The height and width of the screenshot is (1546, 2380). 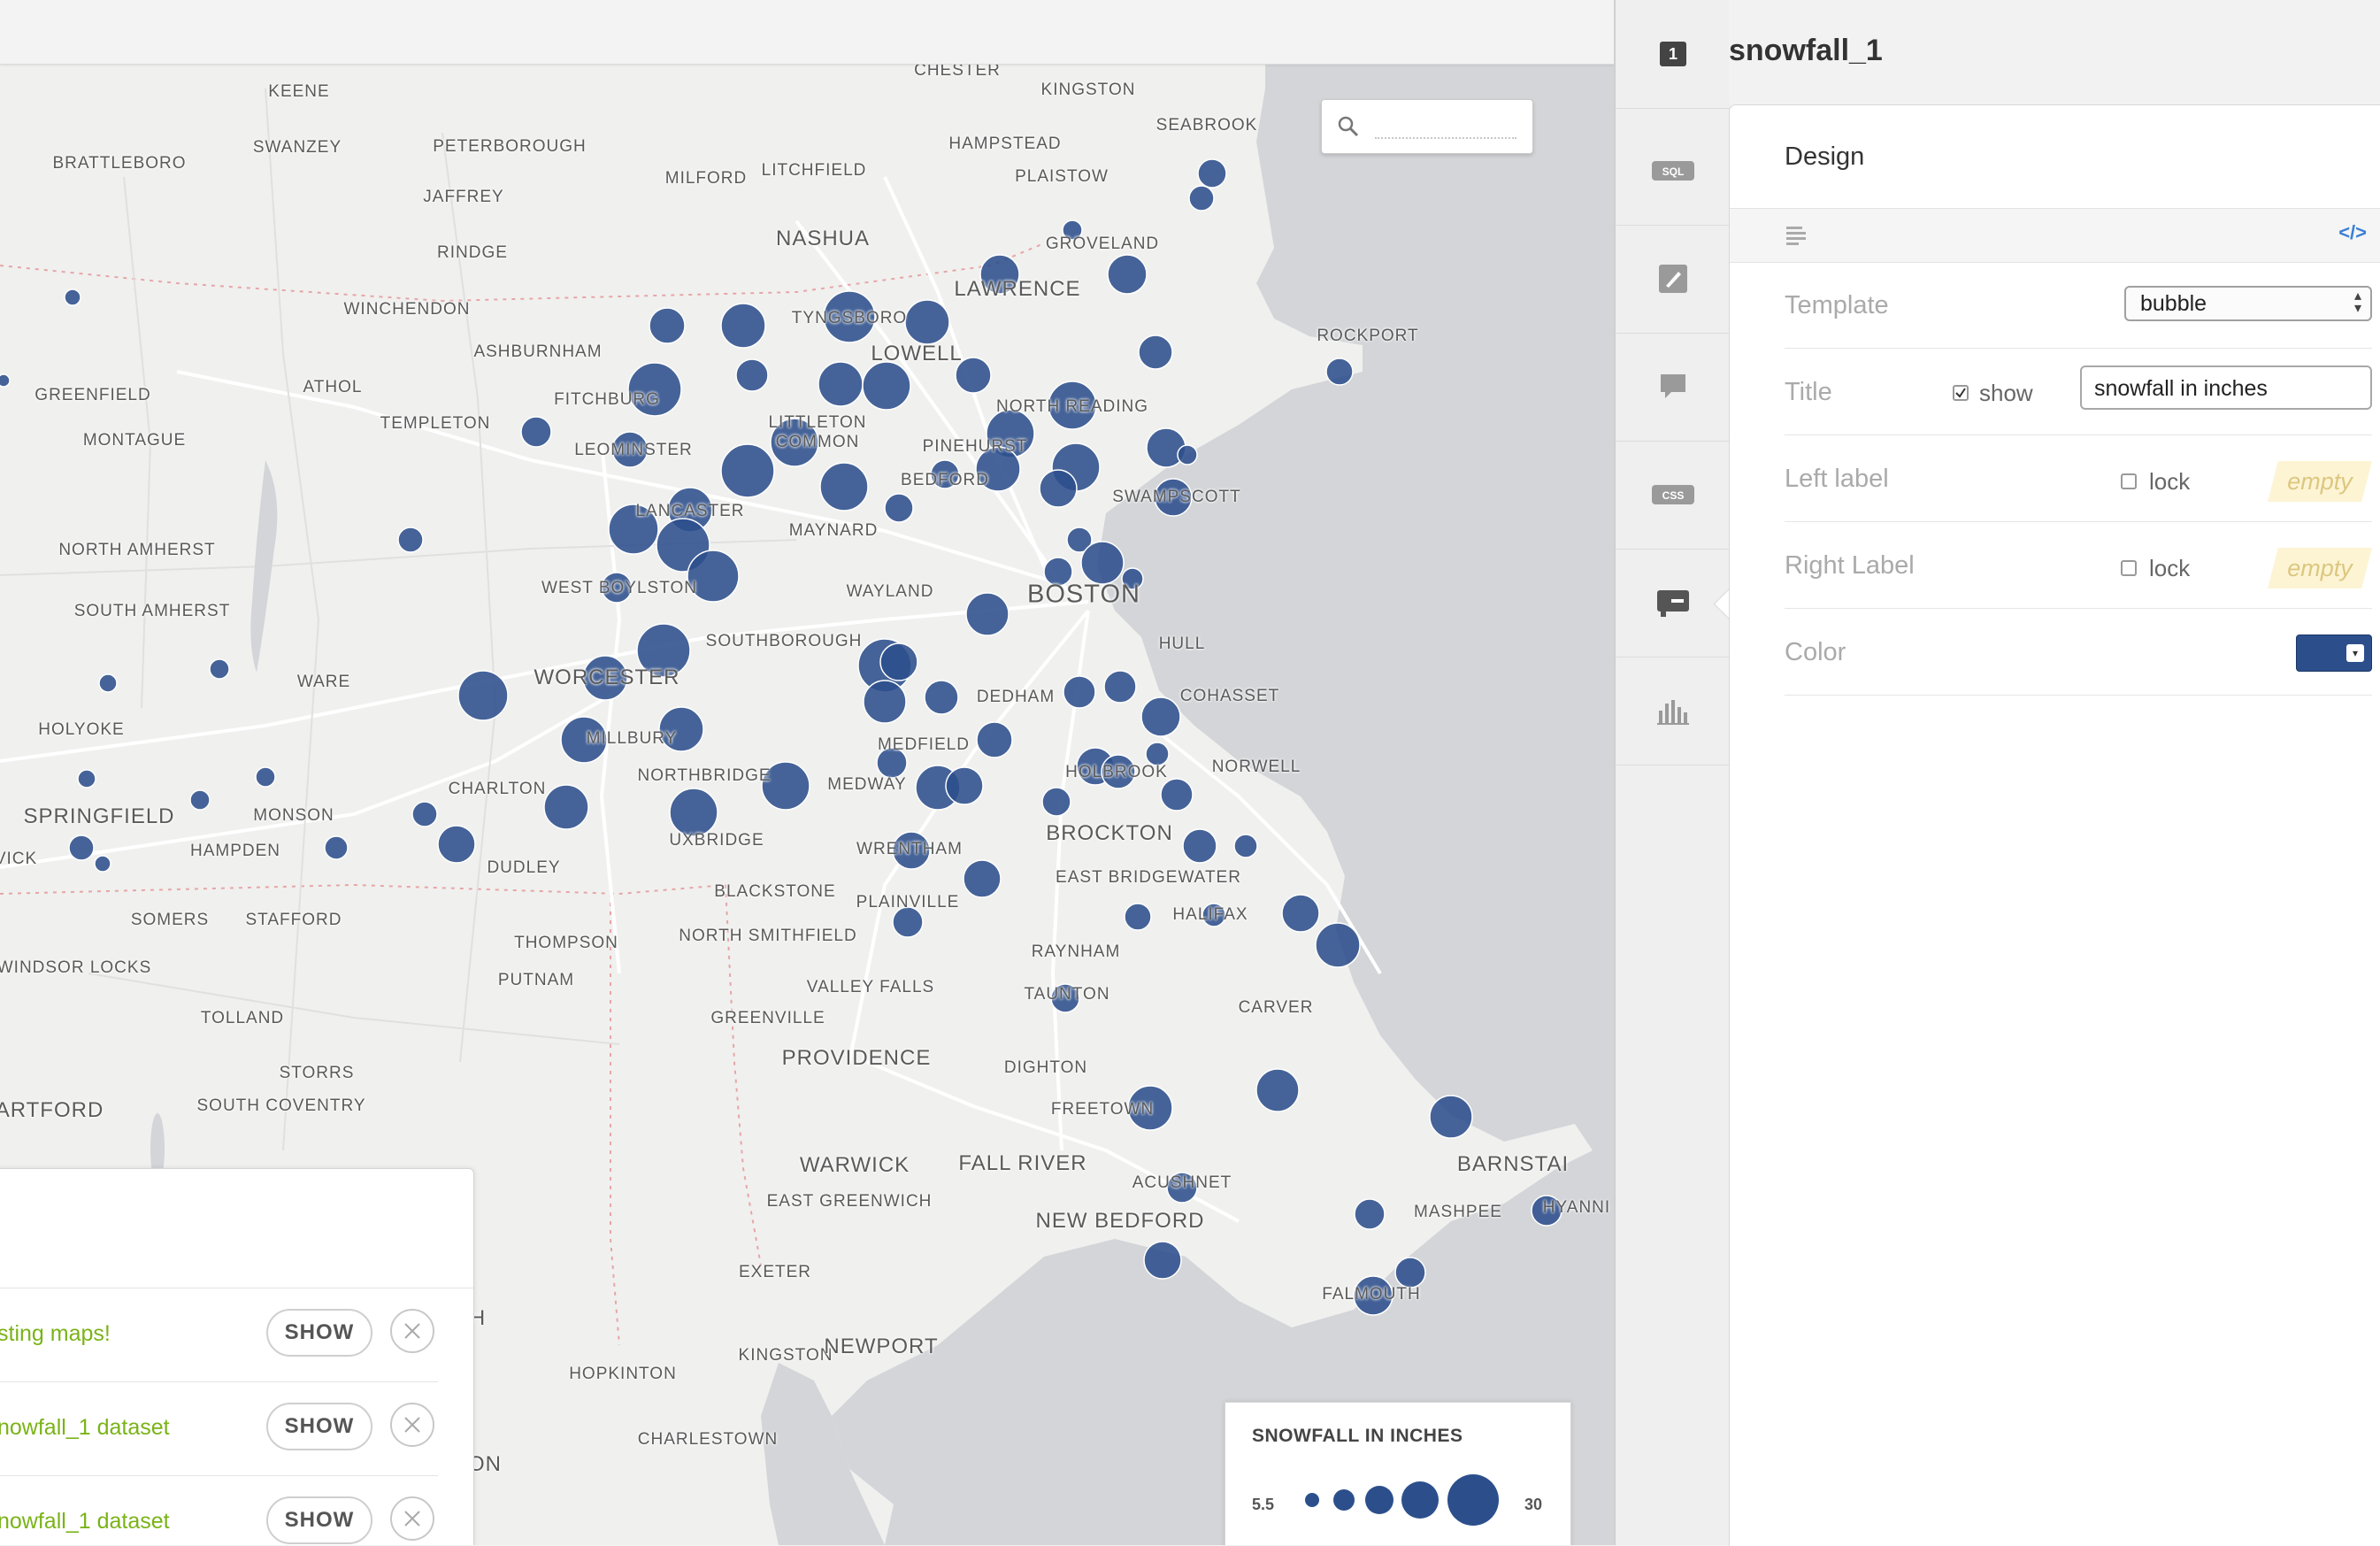 What do you see at coordinates (917, 353) in the screenshot?
I see `place-label: LOWELL` at bounding box center [917, 353].